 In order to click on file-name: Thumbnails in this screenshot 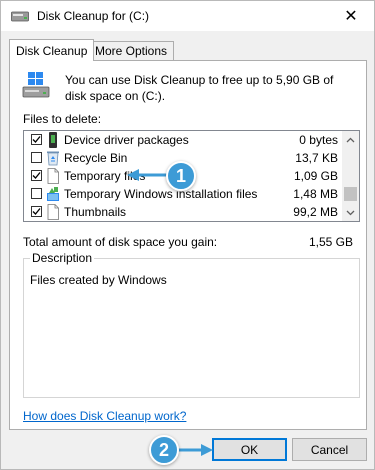, I will do `click(95, 212)`.